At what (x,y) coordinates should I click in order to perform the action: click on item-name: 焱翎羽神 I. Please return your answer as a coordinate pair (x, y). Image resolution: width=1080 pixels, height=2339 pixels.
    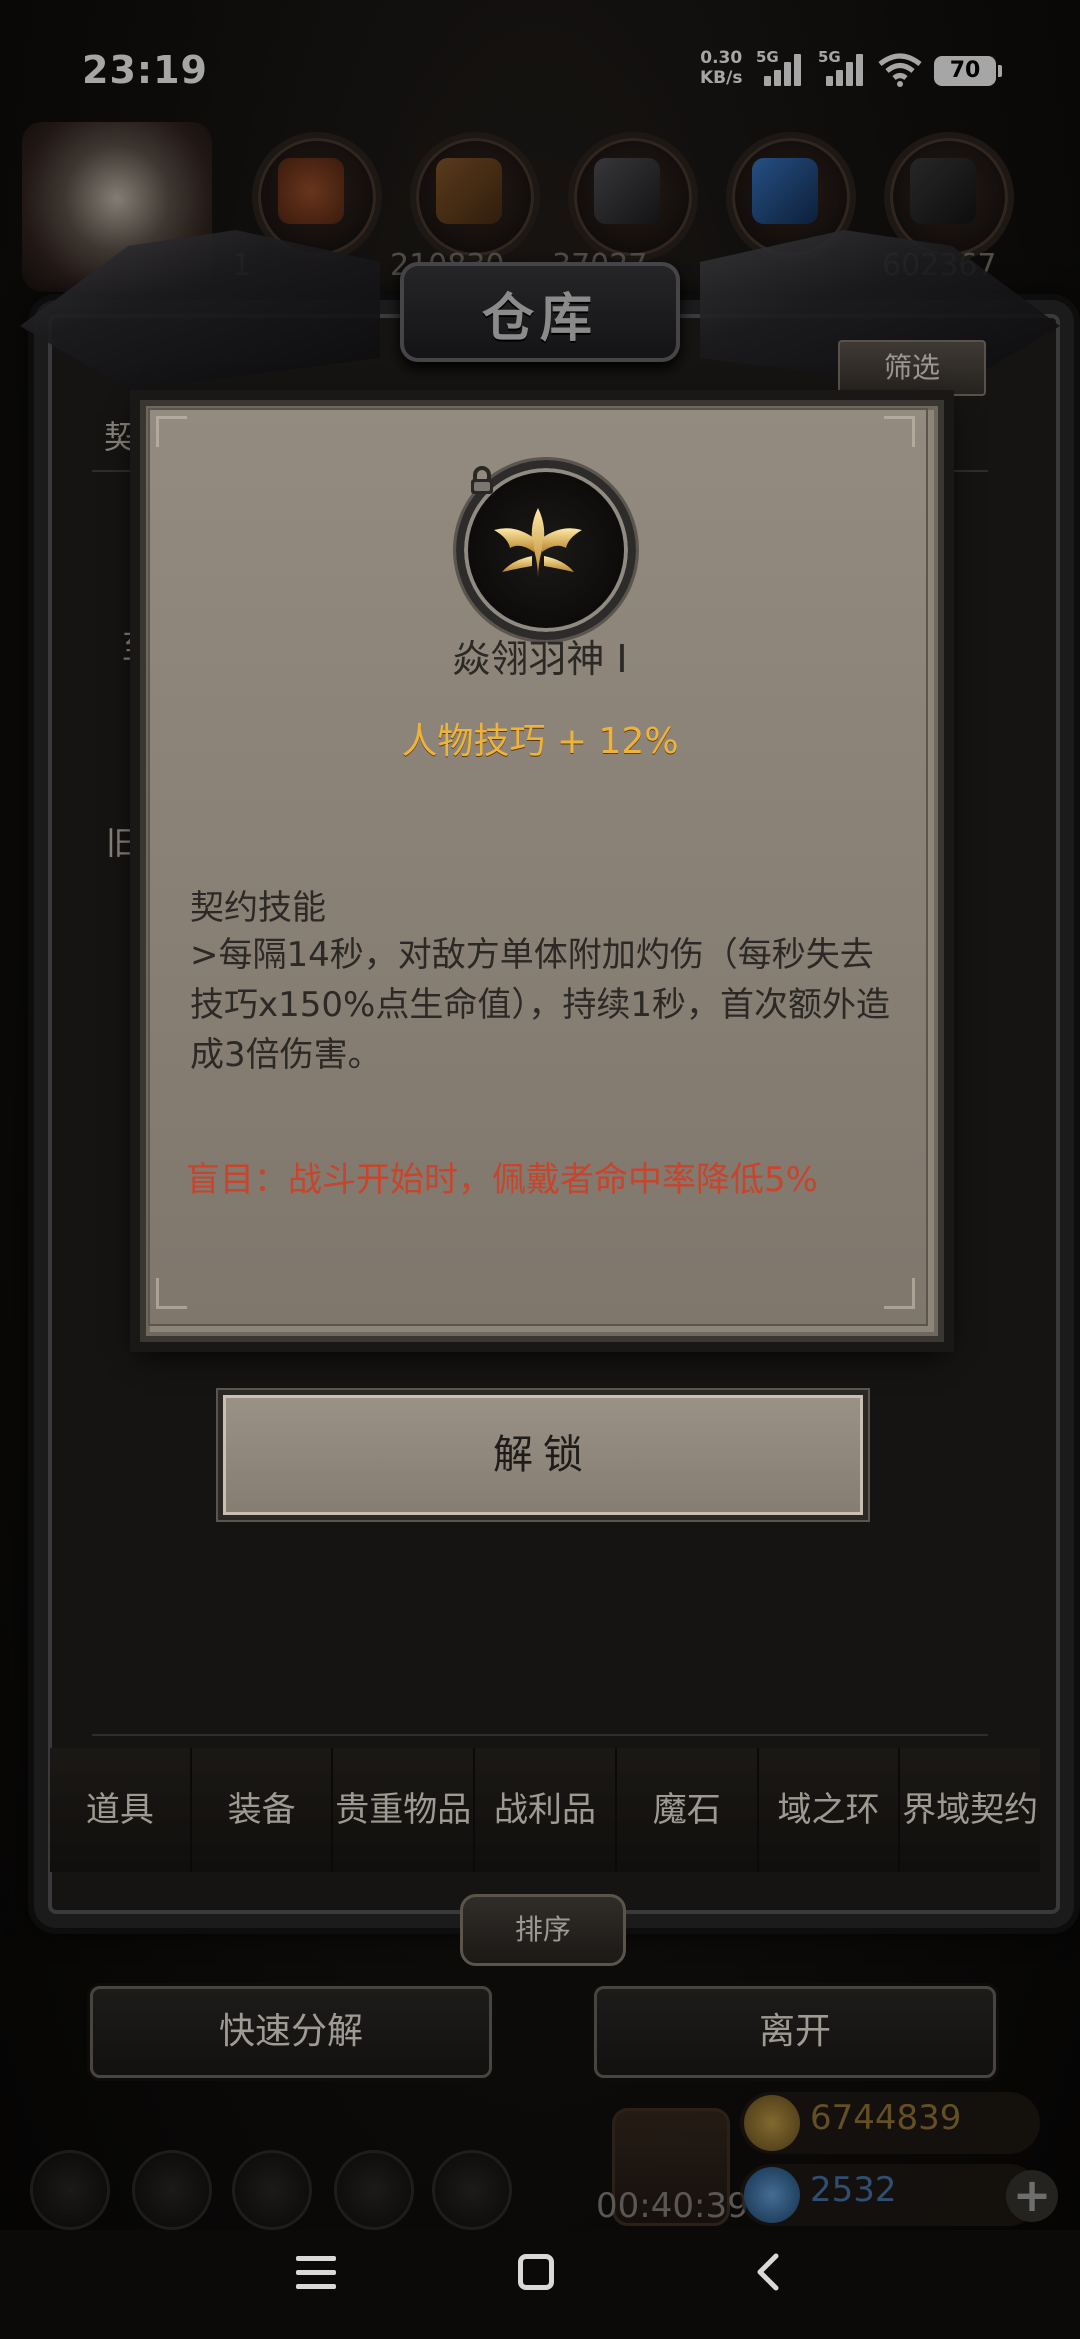
    Looking at the image, I should click on (540, 659).